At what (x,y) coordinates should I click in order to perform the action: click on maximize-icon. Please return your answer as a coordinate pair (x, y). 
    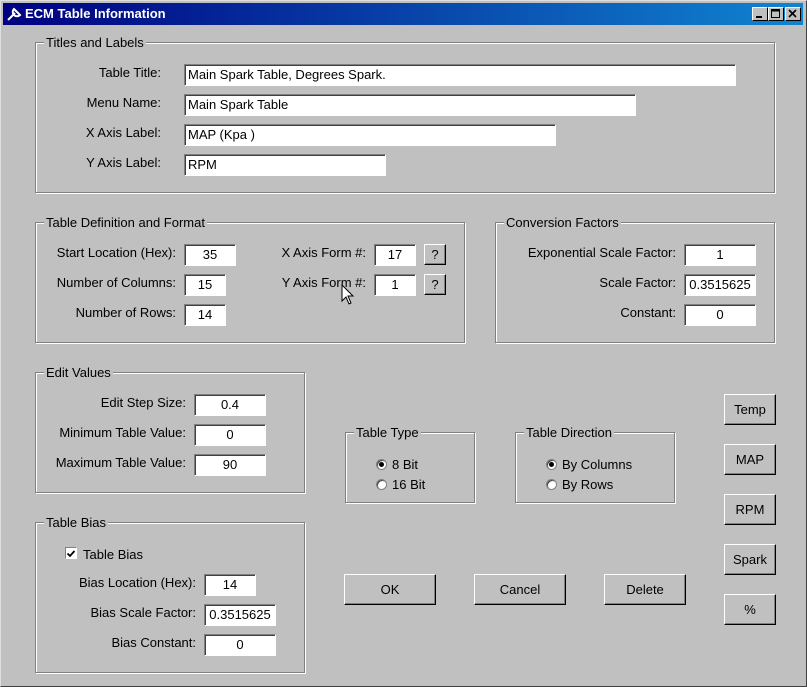
    Looking at the image, I should click on (775, 13).